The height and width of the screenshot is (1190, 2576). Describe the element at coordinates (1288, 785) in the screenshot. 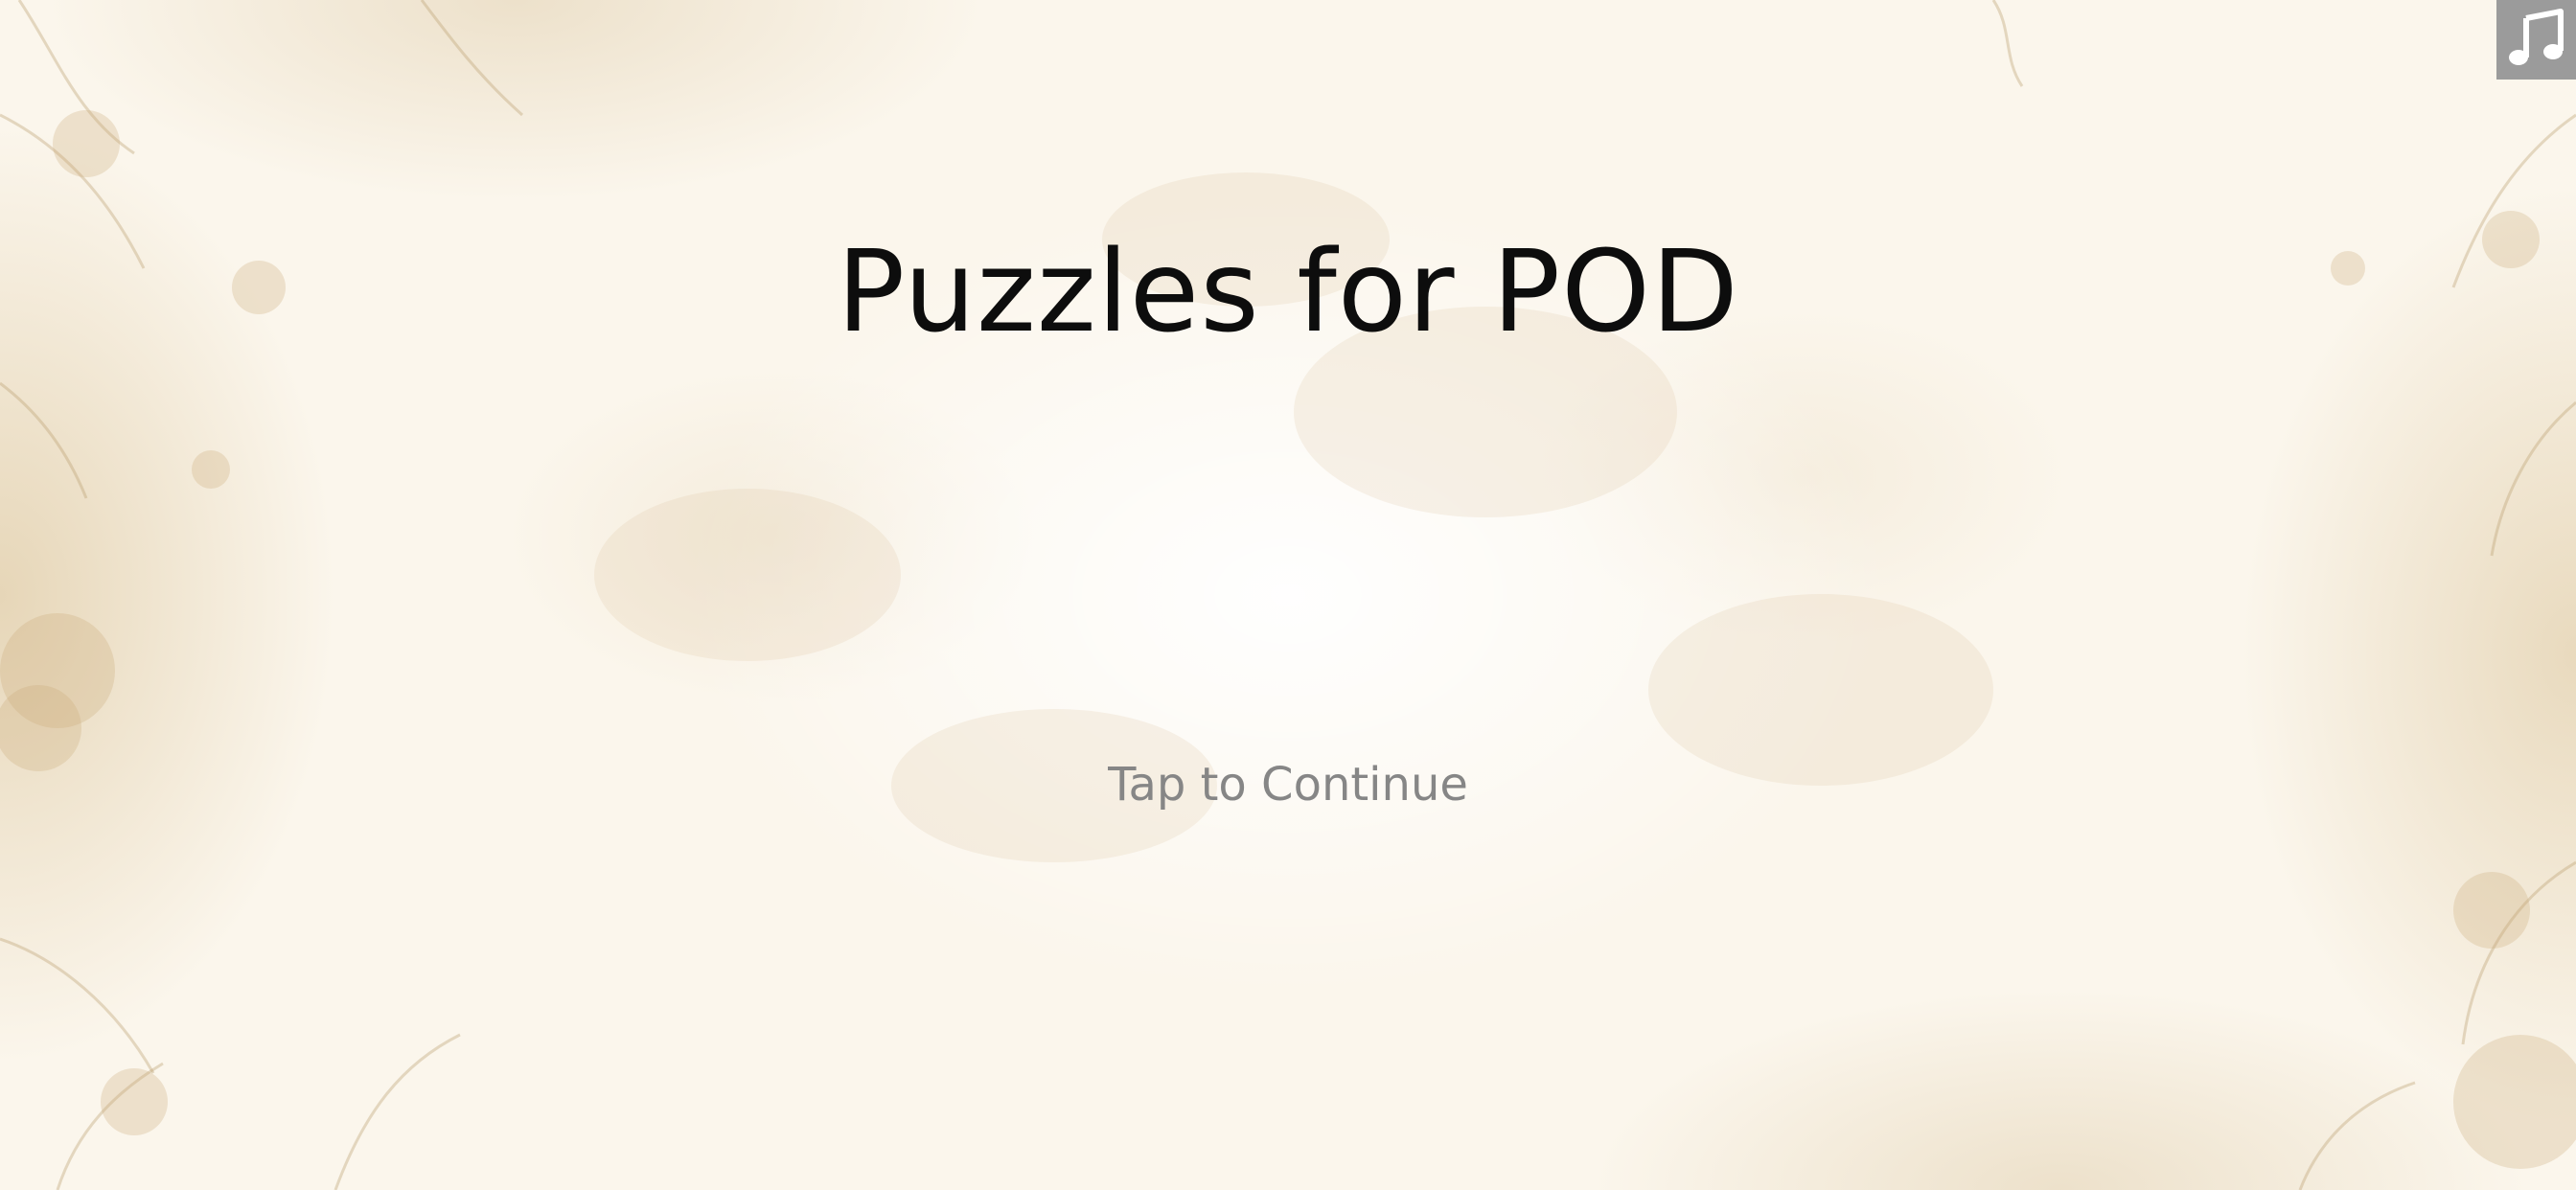

I see `tap-to-continue-prompt: Tap to Continue` at that location.